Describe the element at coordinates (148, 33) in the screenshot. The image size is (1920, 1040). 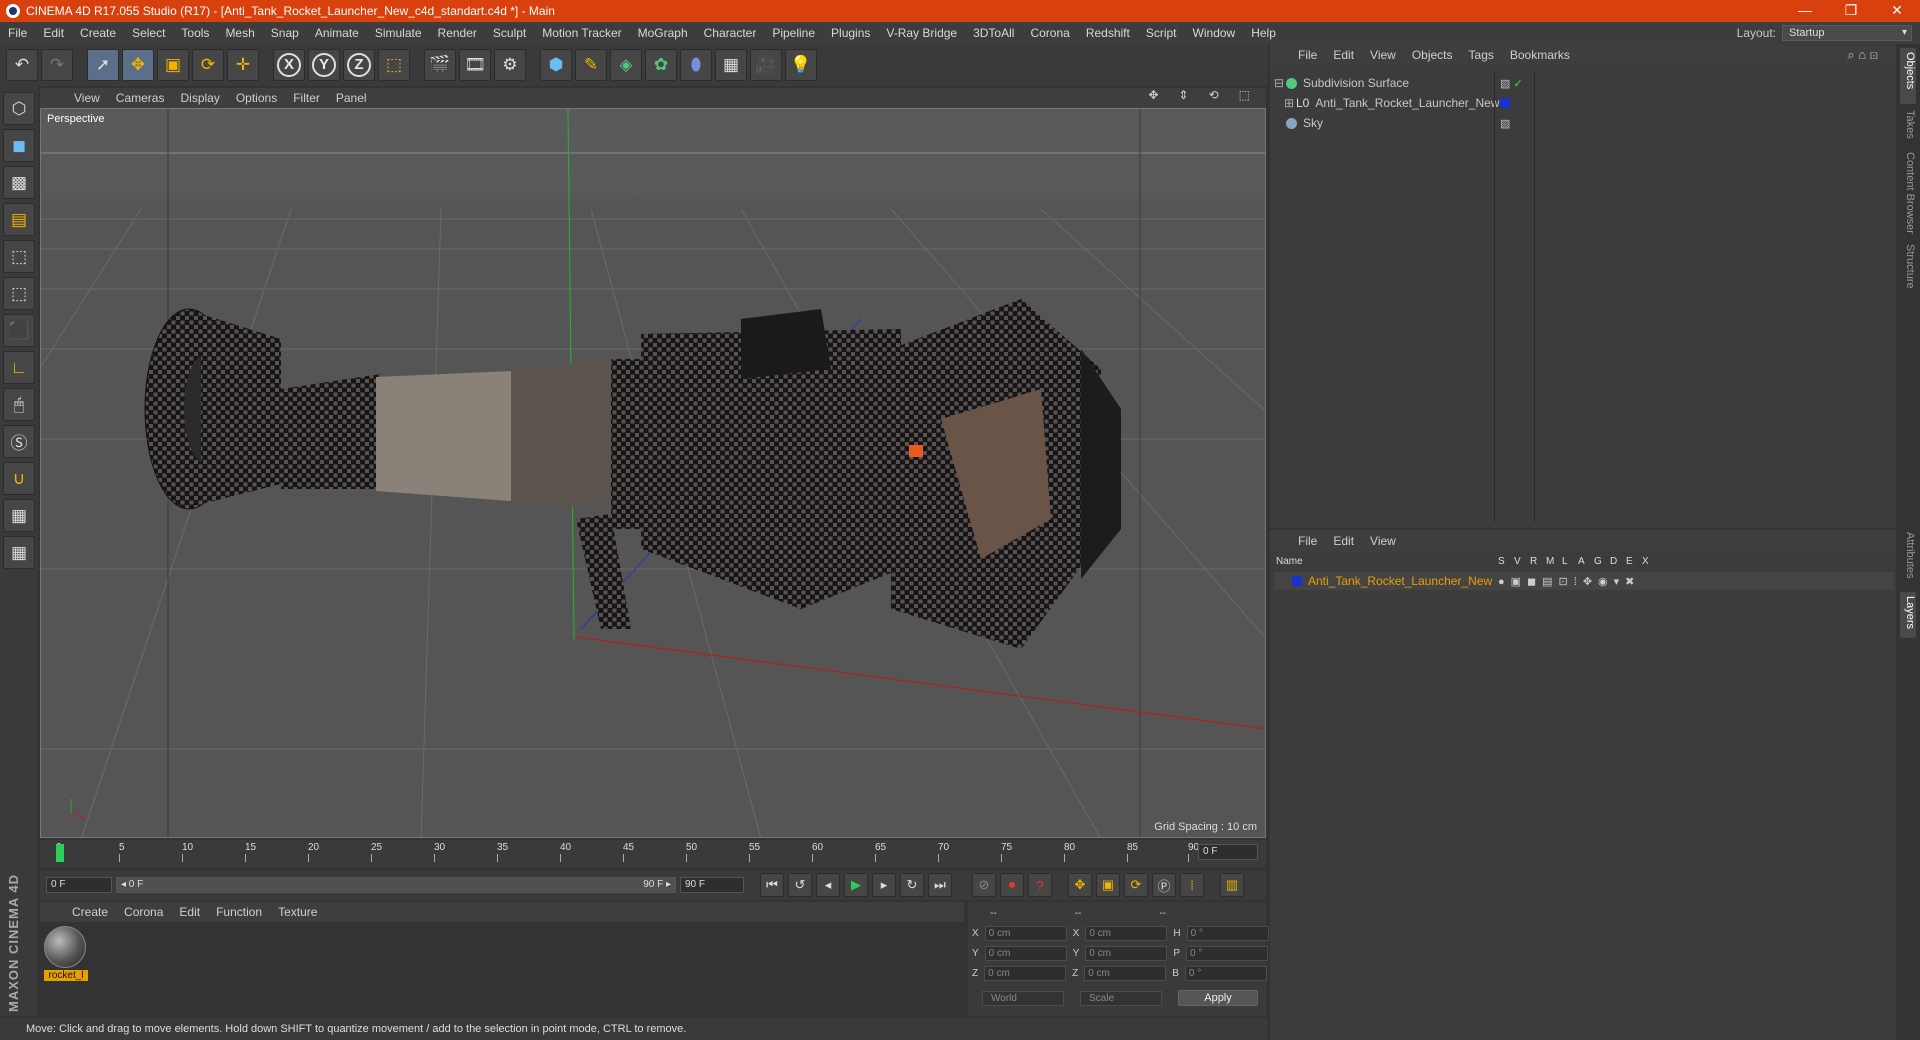
I see `menu-select: Select` at that location.